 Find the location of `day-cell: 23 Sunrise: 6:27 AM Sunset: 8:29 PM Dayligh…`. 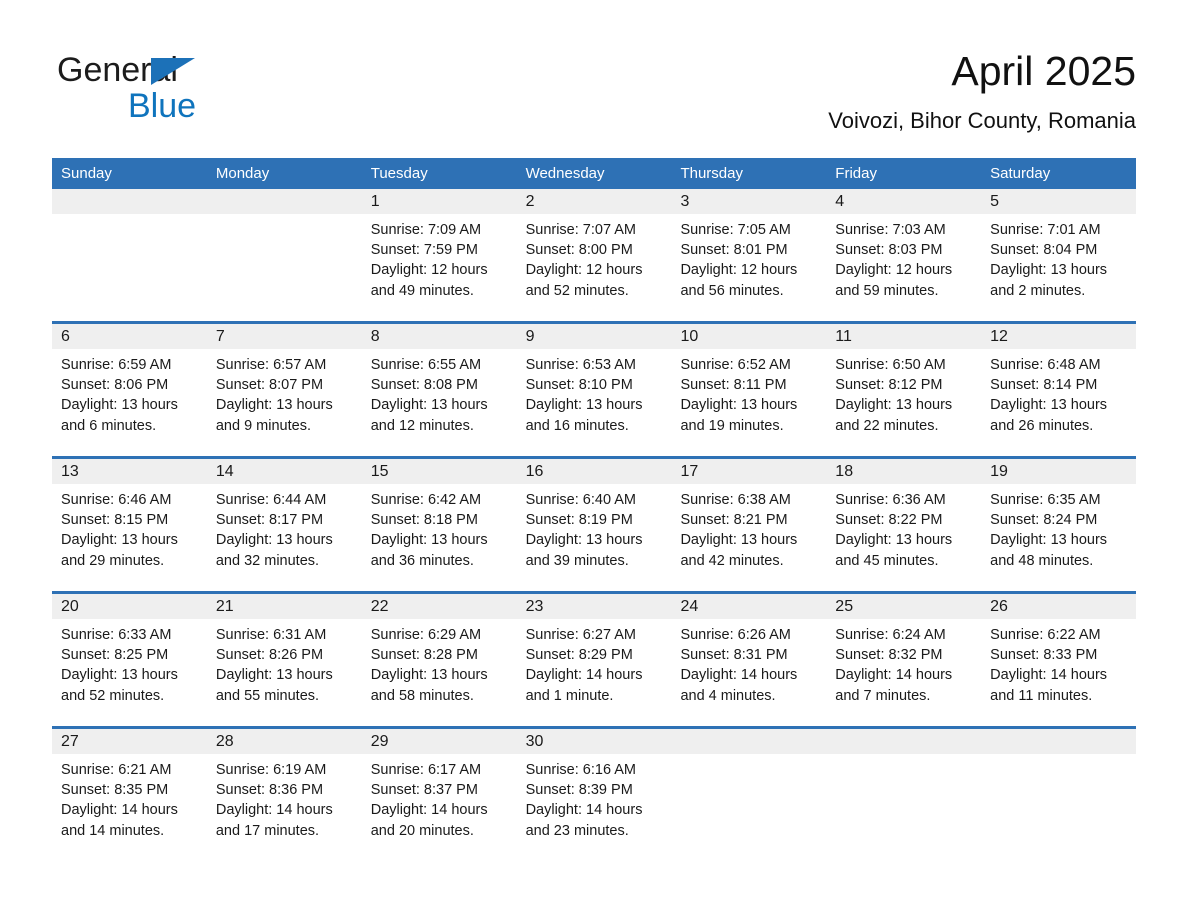

day-cell: 23 Sunrise: 6:27 AM Sunset: 8:29 PM Dayligh… is located at coordinates (594, 660).